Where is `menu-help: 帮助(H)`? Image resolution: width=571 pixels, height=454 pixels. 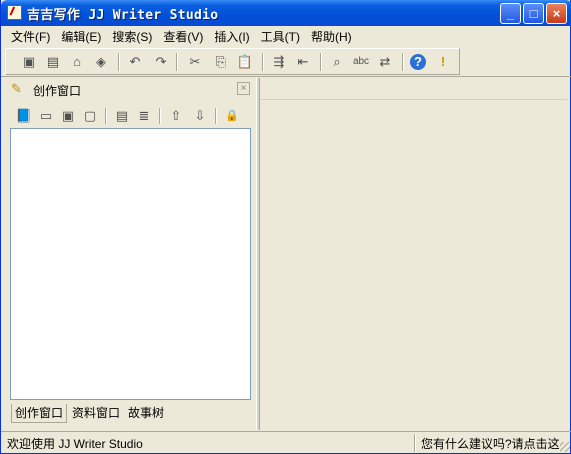
menu-help: 帮助(H) is located at coordinates (331, 37).